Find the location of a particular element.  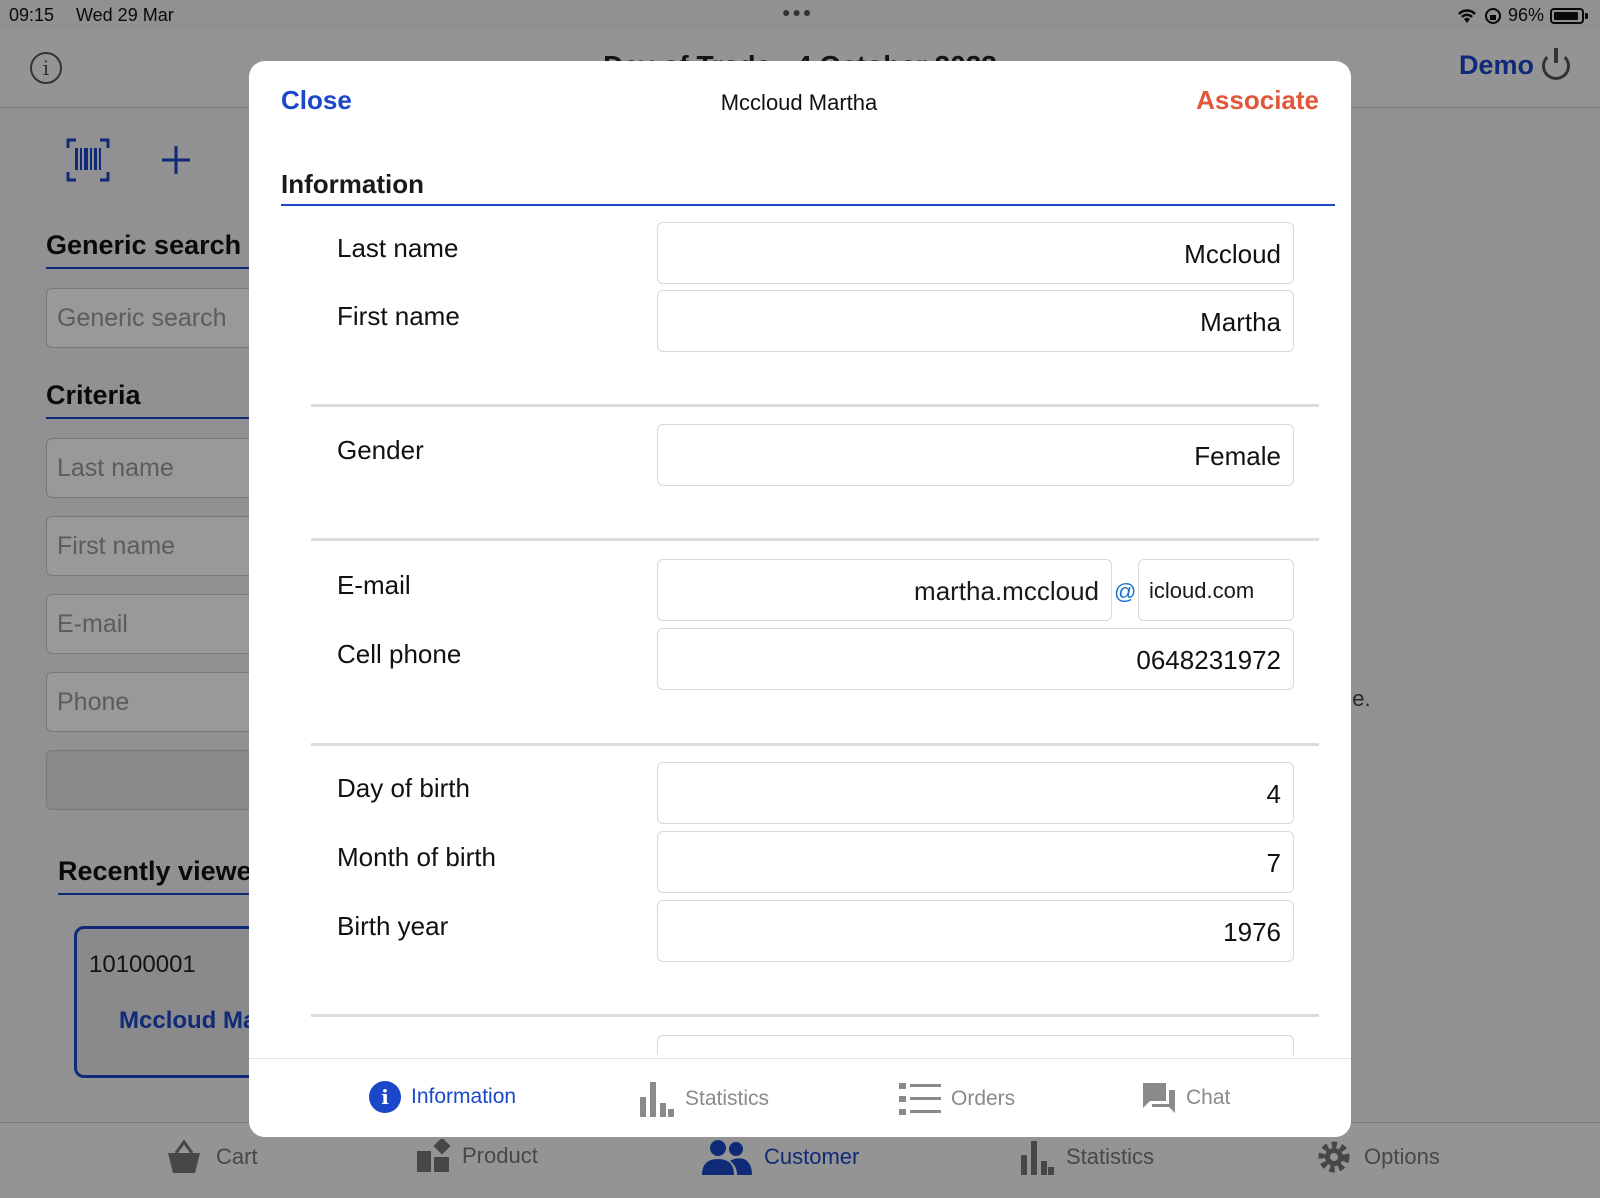

modal-tab-statistics: Statistics is located at coordinates (704, 1099).